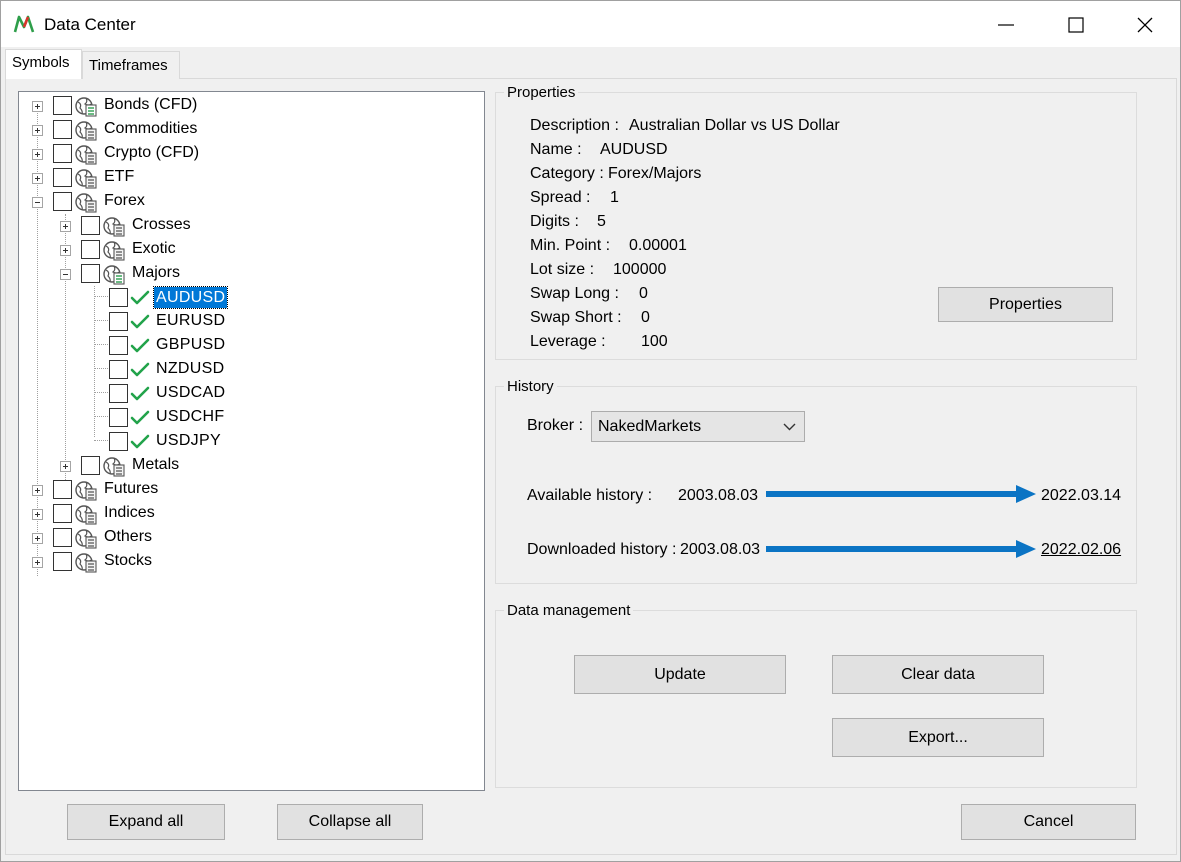  I want to click on maximize-icon, so click(1076, 25).